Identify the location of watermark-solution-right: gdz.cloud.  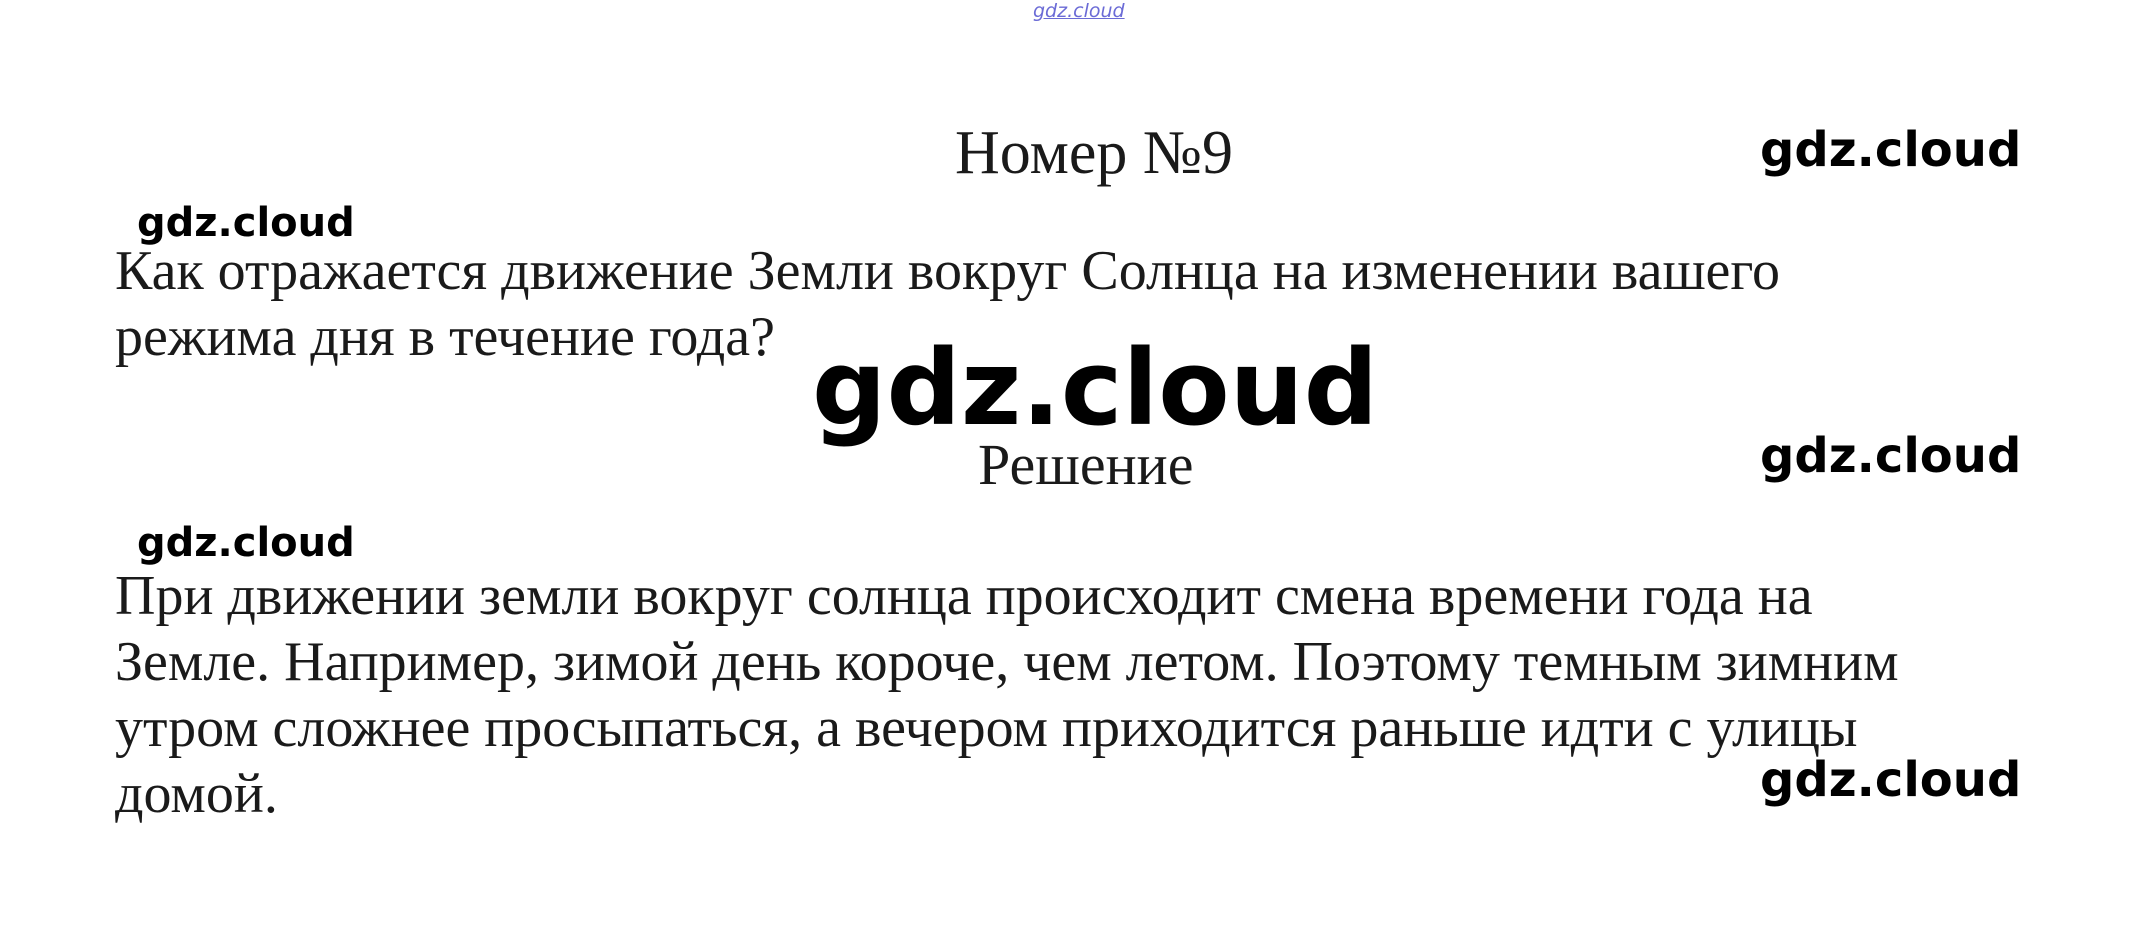
(1891, 456).